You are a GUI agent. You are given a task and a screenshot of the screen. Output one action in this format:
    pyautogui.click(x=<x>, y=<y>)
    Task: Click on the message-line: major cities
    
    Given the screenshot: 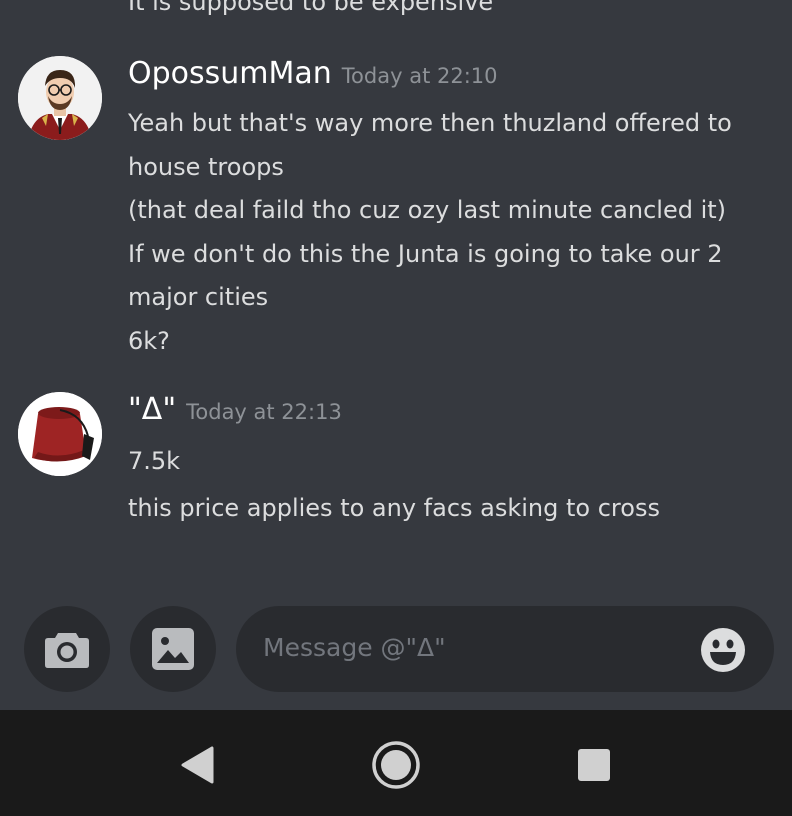 What is the action you would take?
    pyautogui.click(x=198, y=297)
    